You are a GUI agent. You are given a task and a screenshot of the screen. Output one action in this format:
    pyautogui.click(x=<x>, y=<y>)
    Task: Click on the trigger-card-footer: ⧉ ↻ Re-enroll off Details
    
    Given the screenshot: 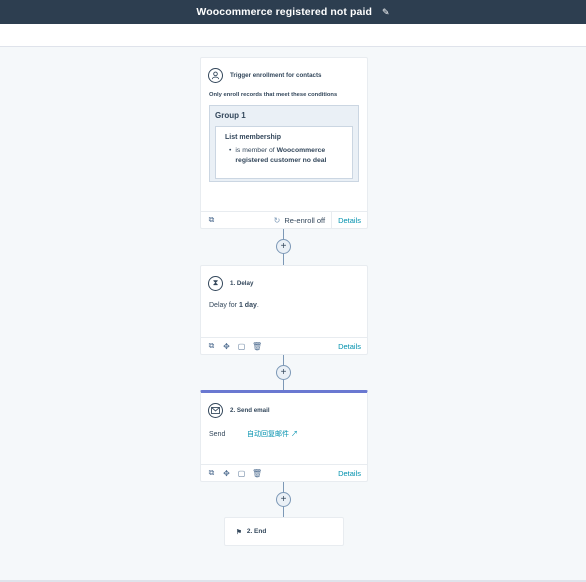 What is the action you would take?
    pyautogui.click(x=284, y=219)
    